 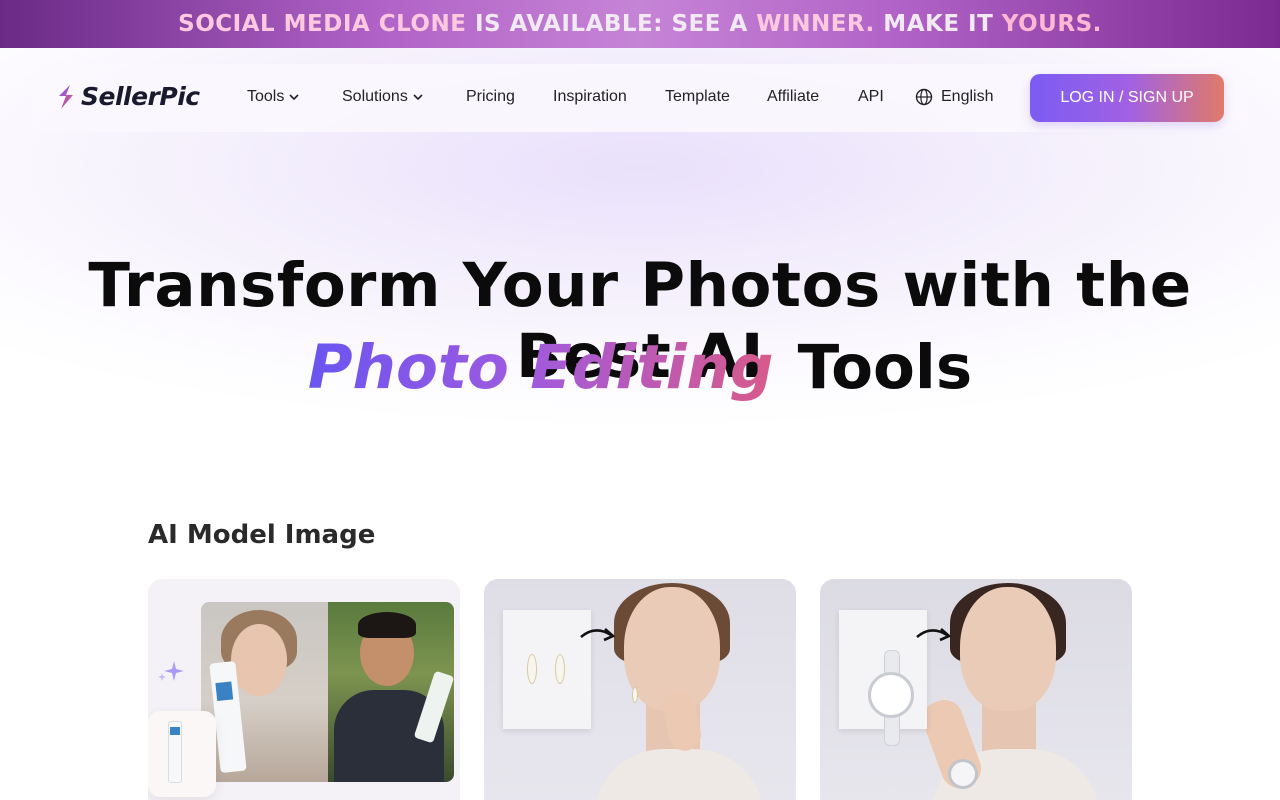 What do you see at coordinates (611, 24) in the screenshot?
I see `promo-text-1: IS AVAILABLE: SEE A` at bounding box center [611, 24].